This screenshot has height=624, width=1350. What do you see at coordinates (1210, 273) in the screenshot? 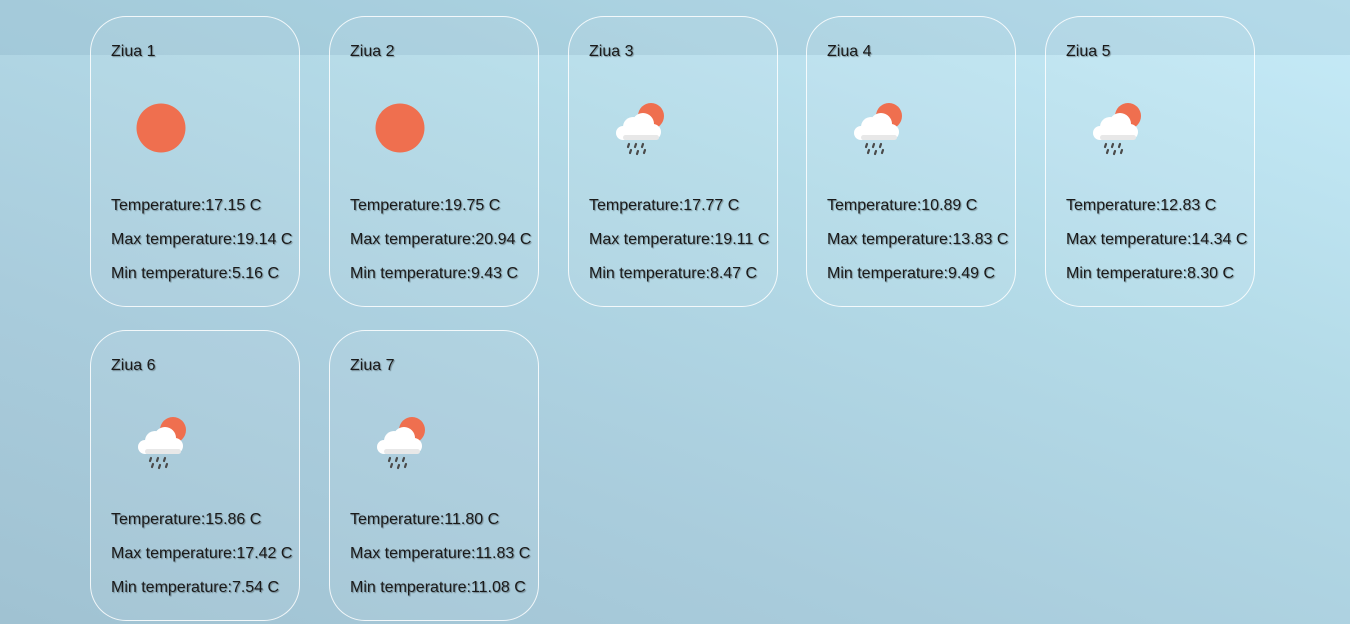
I see `min-temperature-value: 8.30 C` at bounding box center [1210, 273].